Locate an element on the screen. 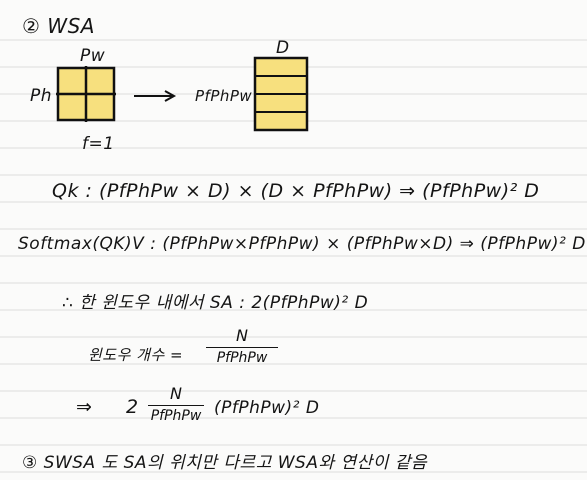 The height and width of the screenshot is (480, 587). section-3-heading: ③ SWSA 도 SA의 위치만 다르고 WSA와 연산이 같음 is located at coordinates (224, 460).